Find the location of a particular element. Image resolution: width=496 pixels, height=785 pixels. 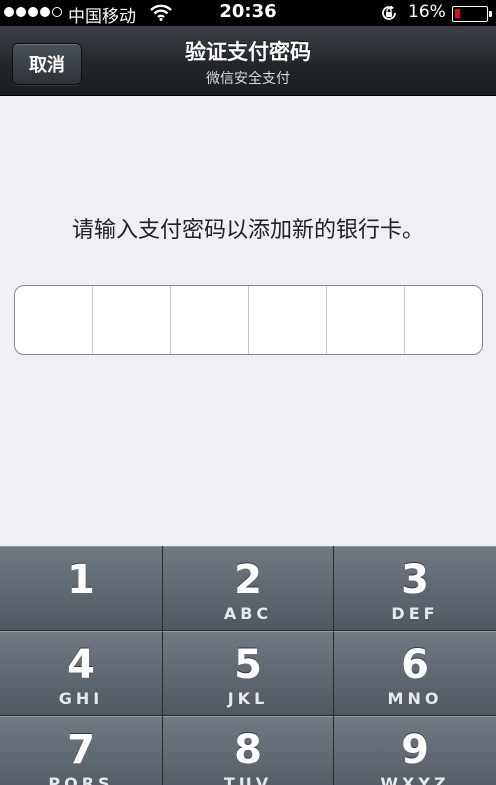

key-8: 8 TUV is located at coordinates (248, 750).